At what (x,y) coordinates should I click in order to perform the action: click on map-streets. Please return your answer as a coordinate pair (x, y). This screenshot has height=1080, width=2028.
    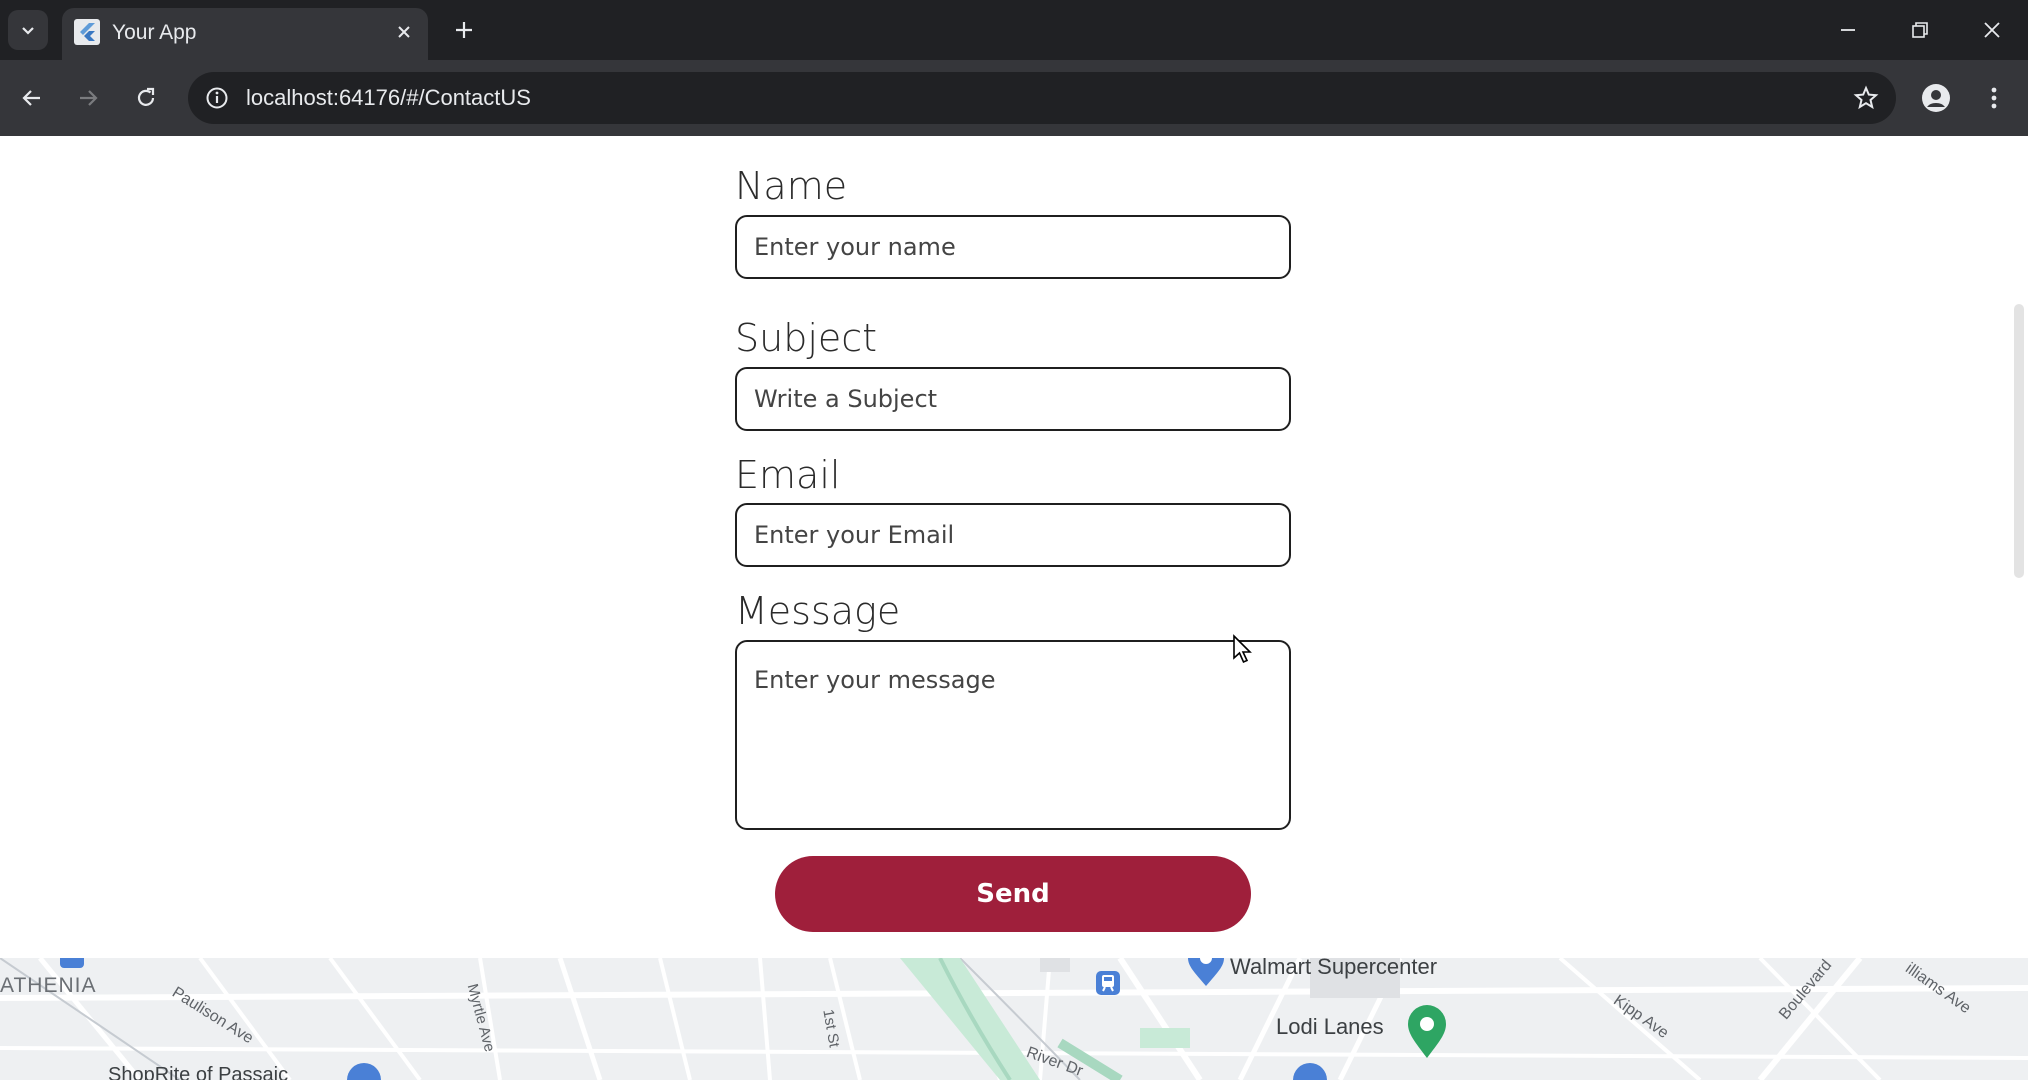
    Looking at the image, I should click on (1014, 1019).